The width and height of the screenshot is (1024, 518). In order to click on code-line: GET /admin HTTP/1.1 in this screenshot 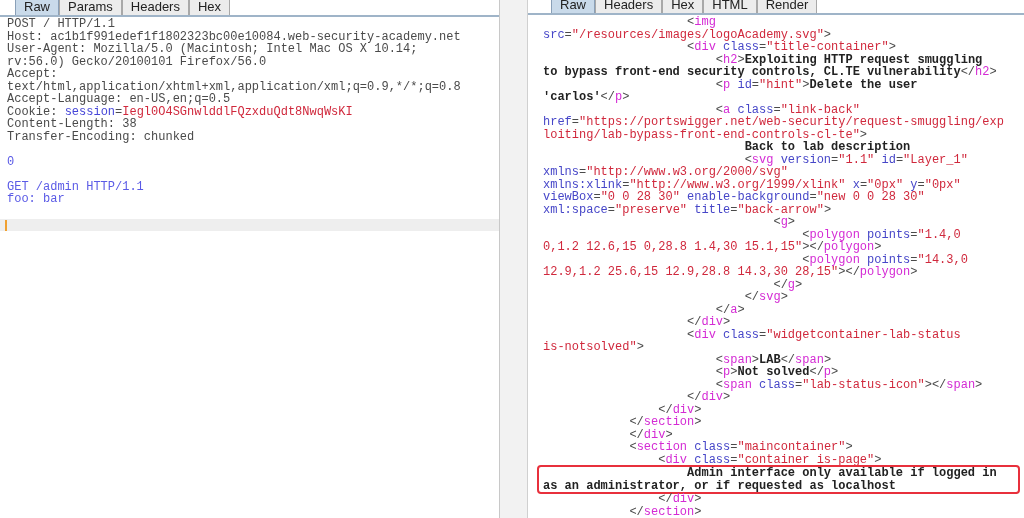, I will do `click(75, 186)`.